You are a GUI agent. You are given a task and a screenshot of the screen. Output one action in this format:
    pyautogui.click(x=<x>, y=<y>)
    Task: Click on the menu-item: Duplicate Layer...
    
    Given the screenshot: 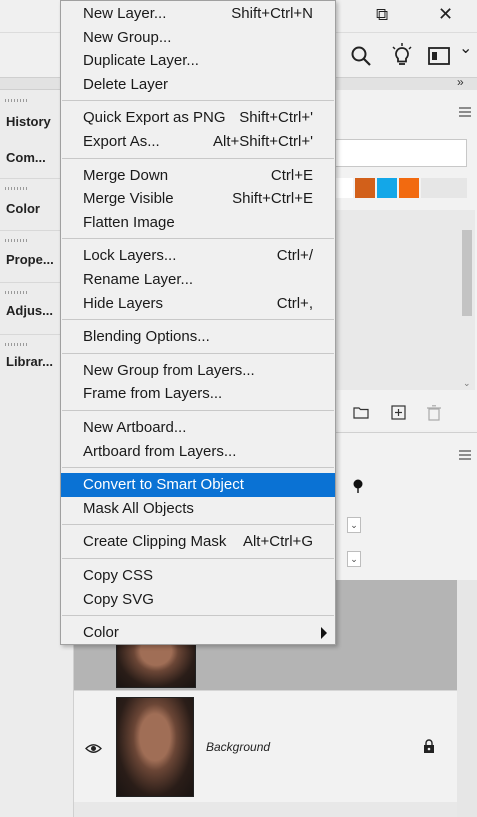 What is the action you would take?
    pyautogui.click(x=198, y=61)
    